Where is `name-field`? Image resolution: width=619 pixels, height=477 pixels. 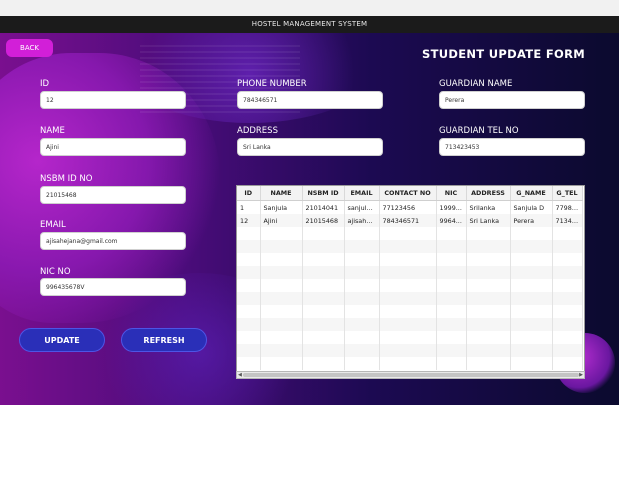
name-field is located at coordinates (113, 147).